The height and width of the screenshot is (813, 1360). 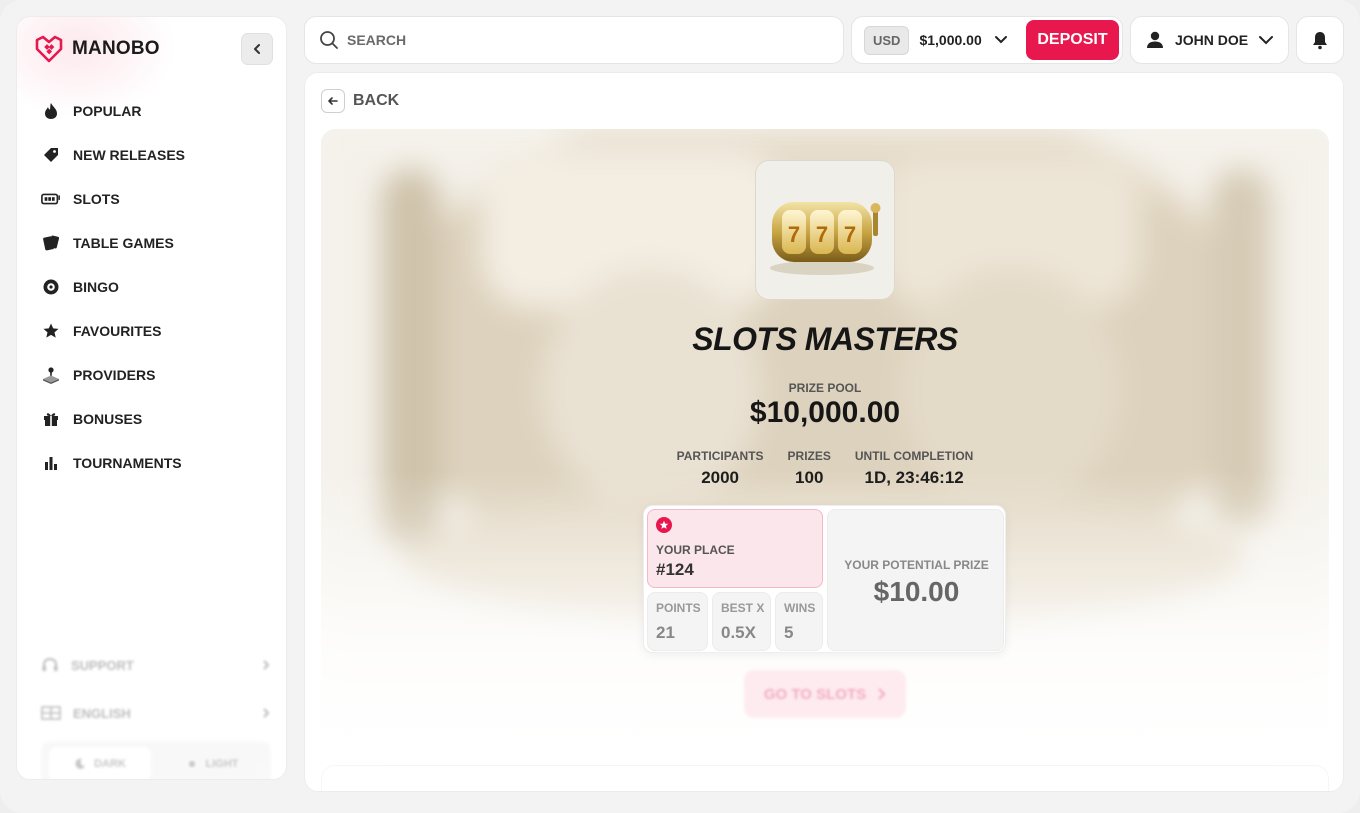 I want to click on currency-badge: USD, so click(x=887, y=40).